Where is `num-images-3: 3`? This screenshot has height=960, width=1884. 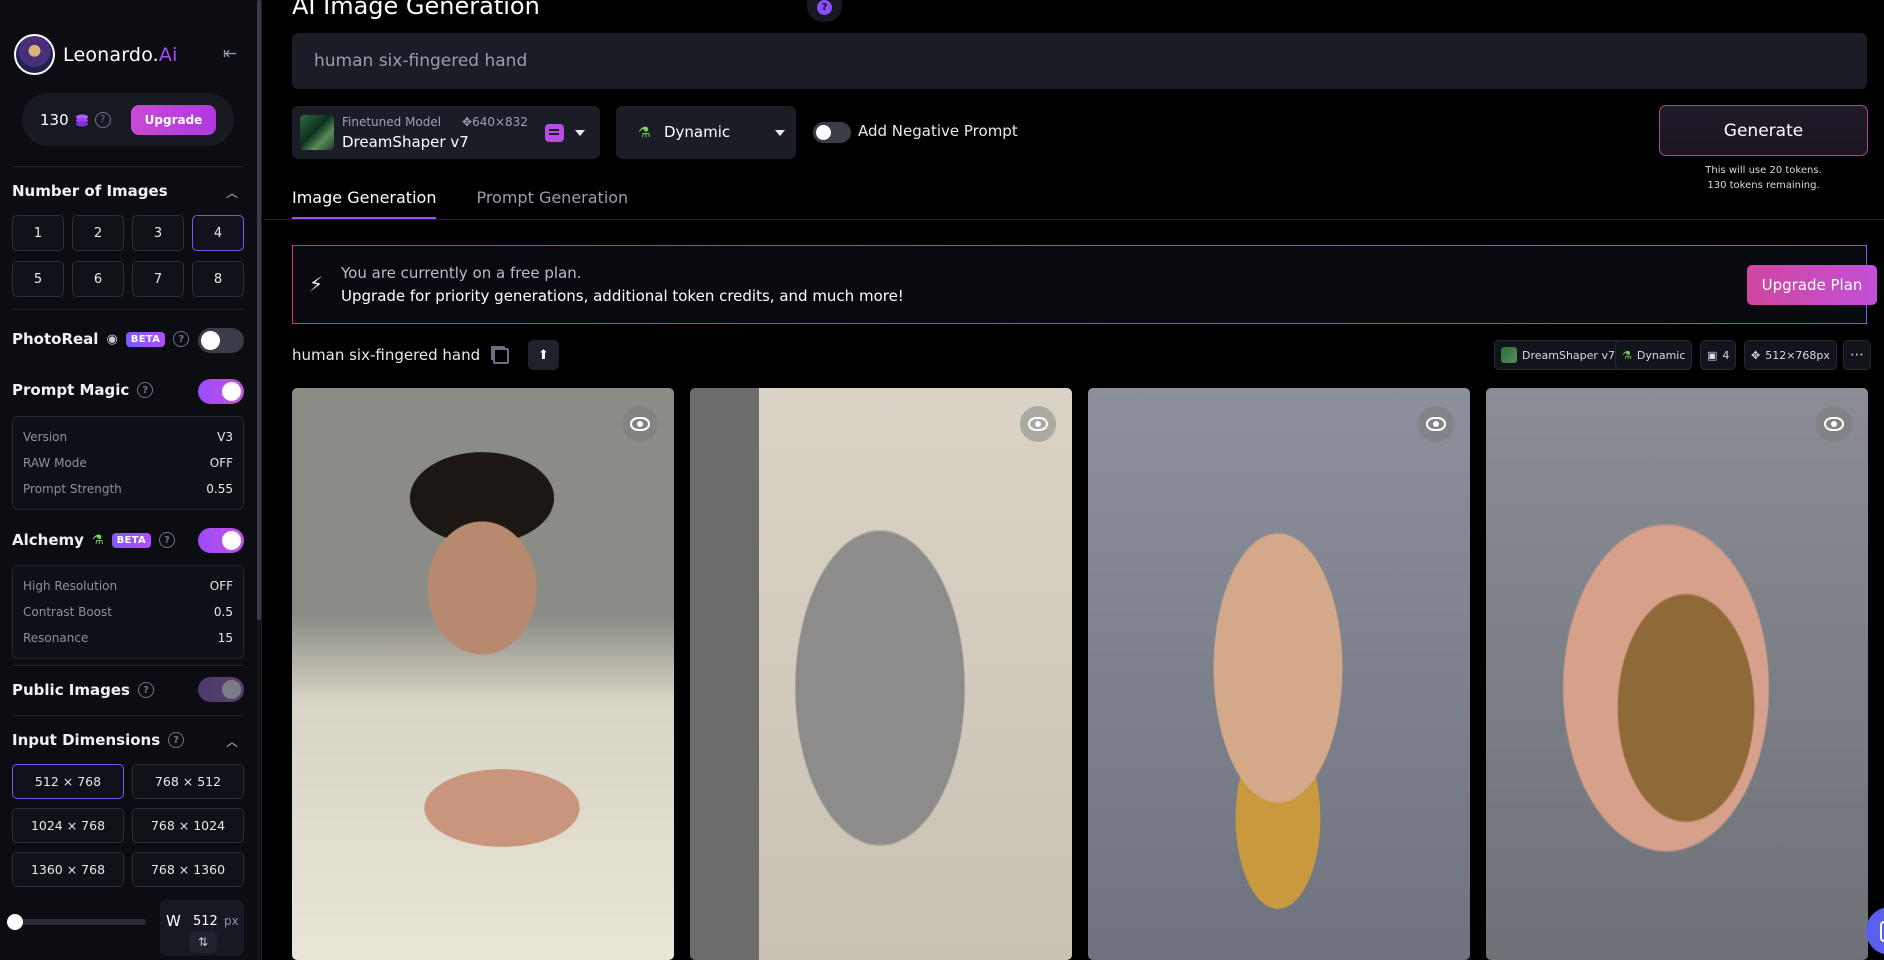 num-images-3: 3 is located at coordinates (158, 233).